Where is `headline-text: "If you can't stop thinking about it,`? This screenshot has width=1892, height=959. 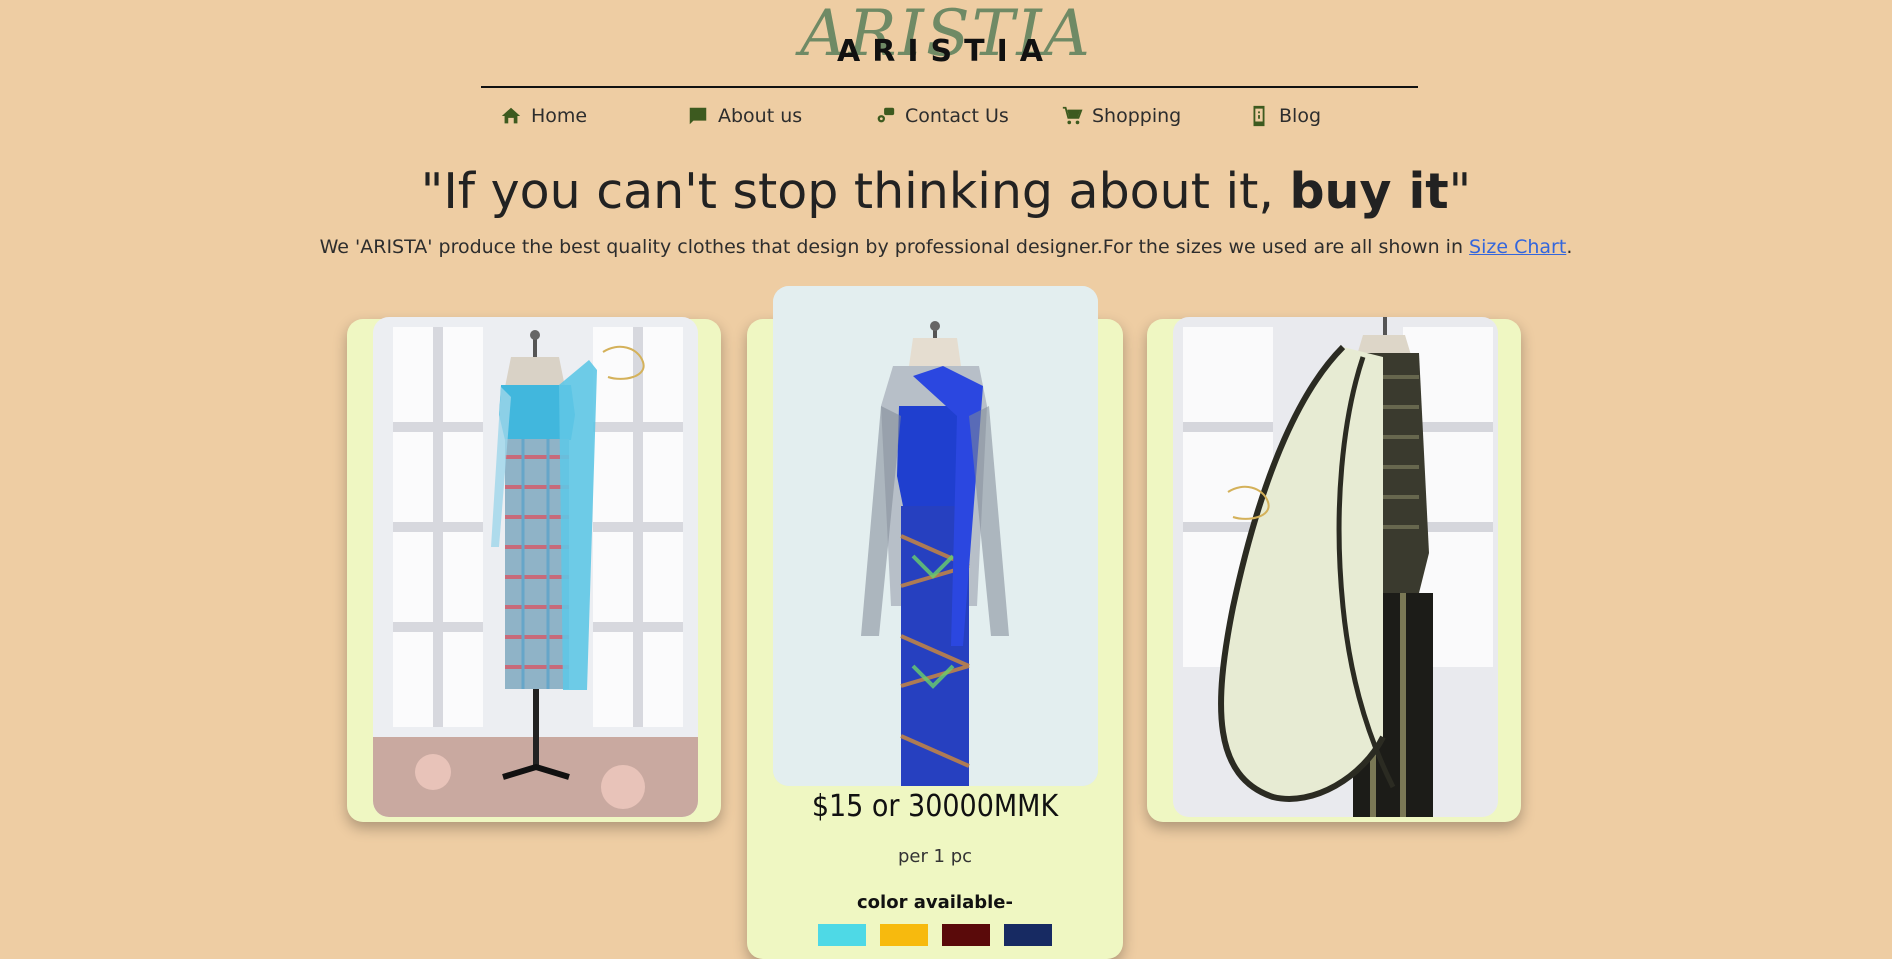 headline-text: "If you can't stop thinking about it, is located at coordinates (855, 191).